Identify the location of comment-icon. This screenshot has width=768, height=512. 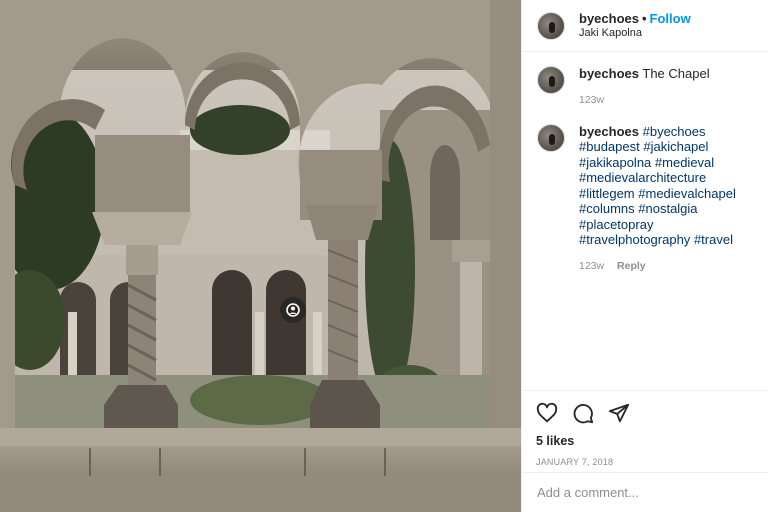
(583, 413).